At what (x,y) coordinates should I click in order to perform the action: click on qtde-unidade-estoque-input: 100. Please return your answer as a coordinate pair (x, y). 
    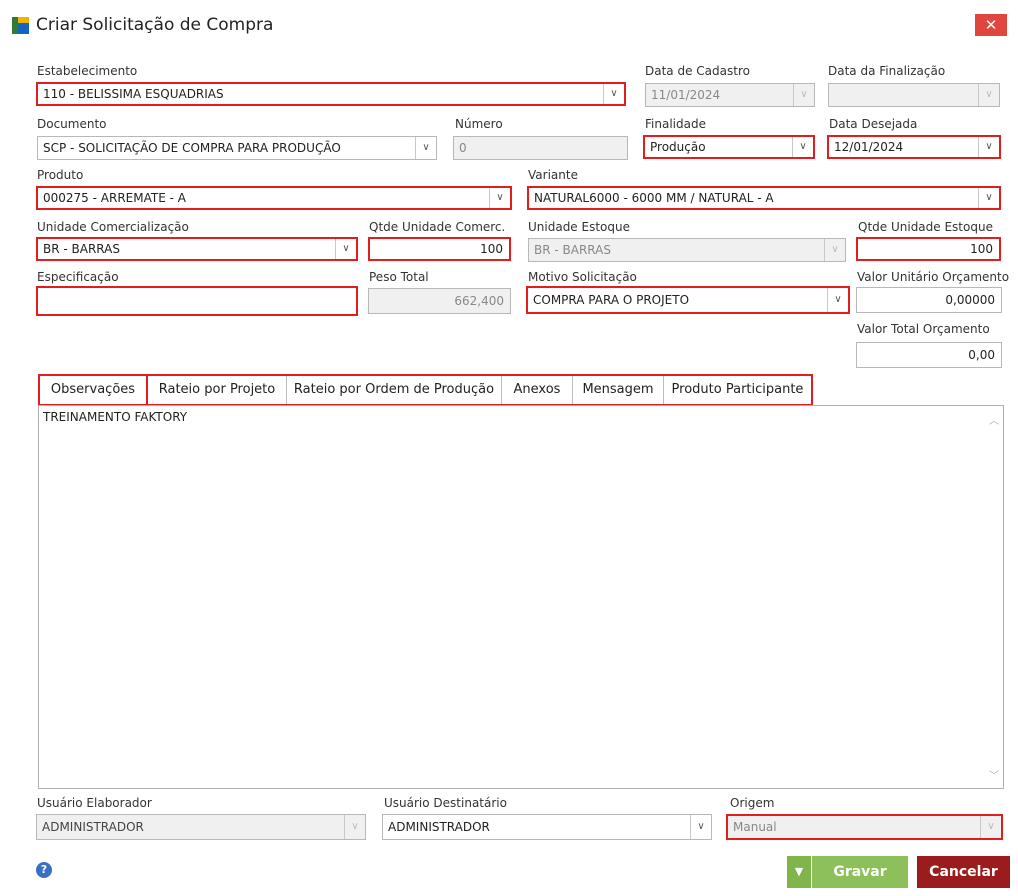
    Looking at the image, I should click on (928, 249).